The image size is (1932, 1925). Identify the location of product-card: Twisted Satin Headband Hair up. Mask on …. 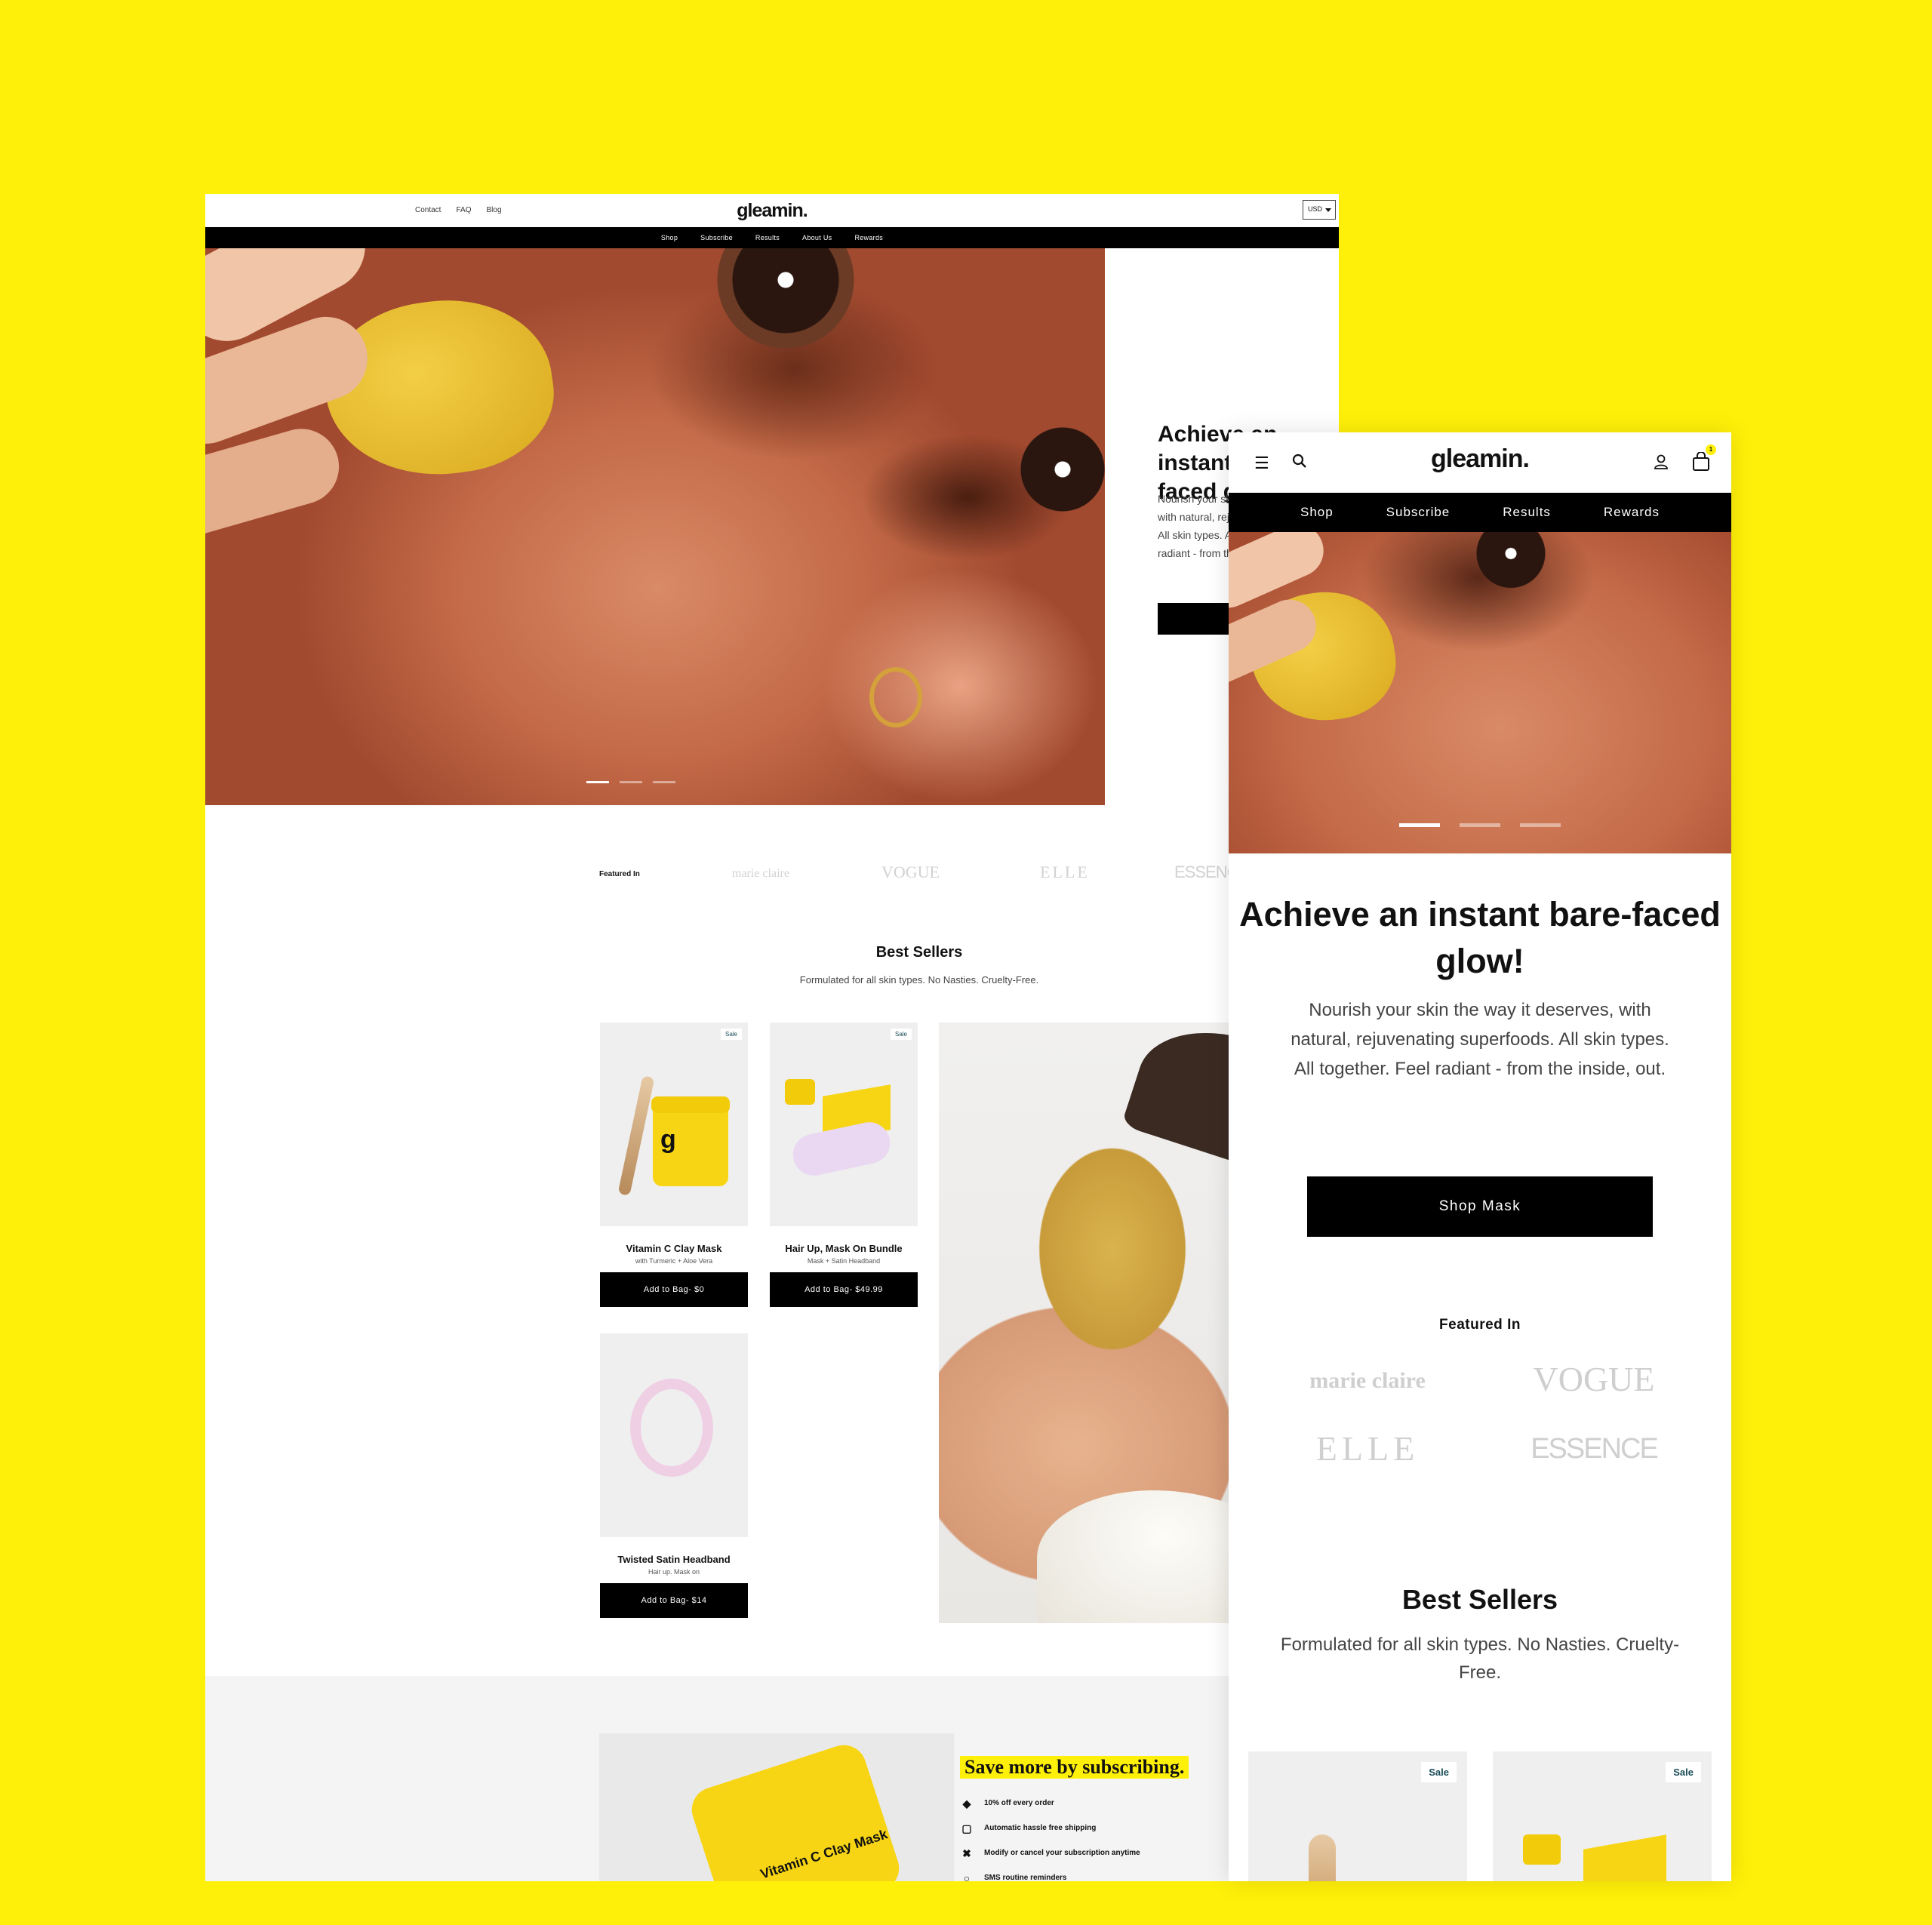
(674, 1475).